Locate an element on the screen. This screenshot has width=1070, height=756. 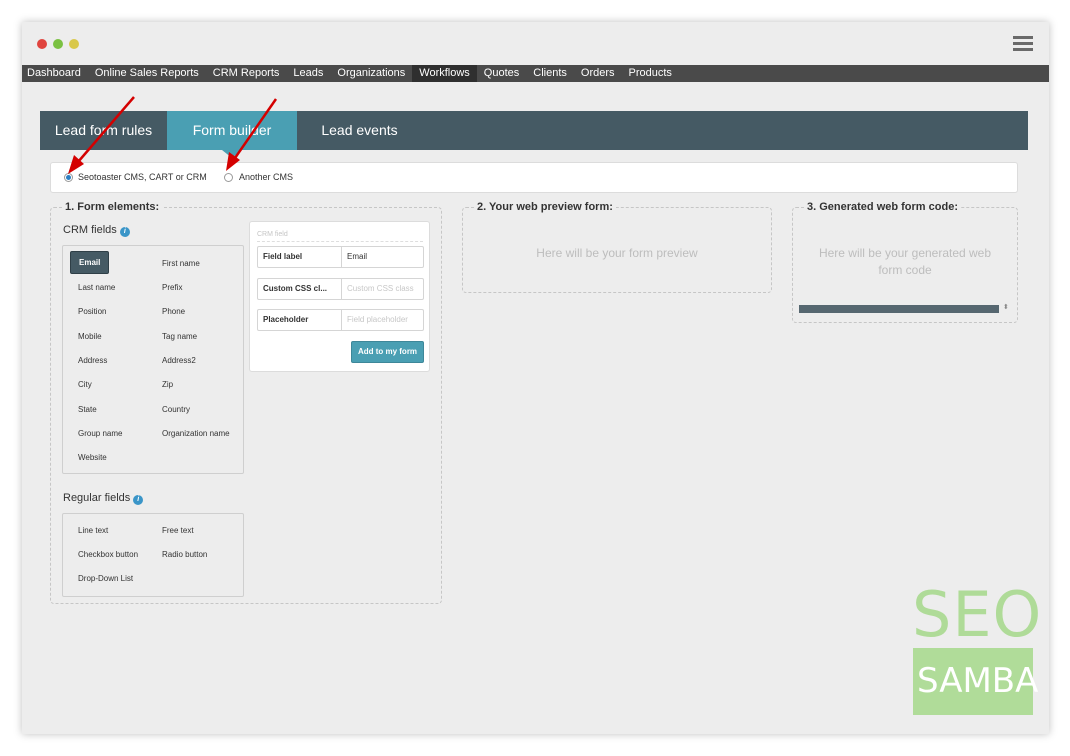
regular-field-dropdown: Drop-Down List is located at coordinates (105, 578).